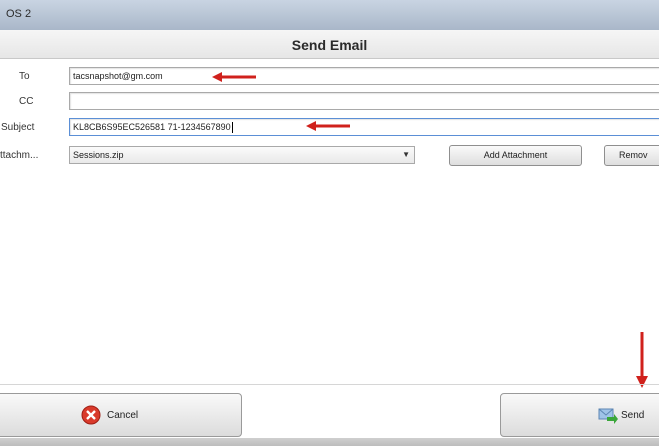  I want to click on subject-label: Subject, so click(18, 127).